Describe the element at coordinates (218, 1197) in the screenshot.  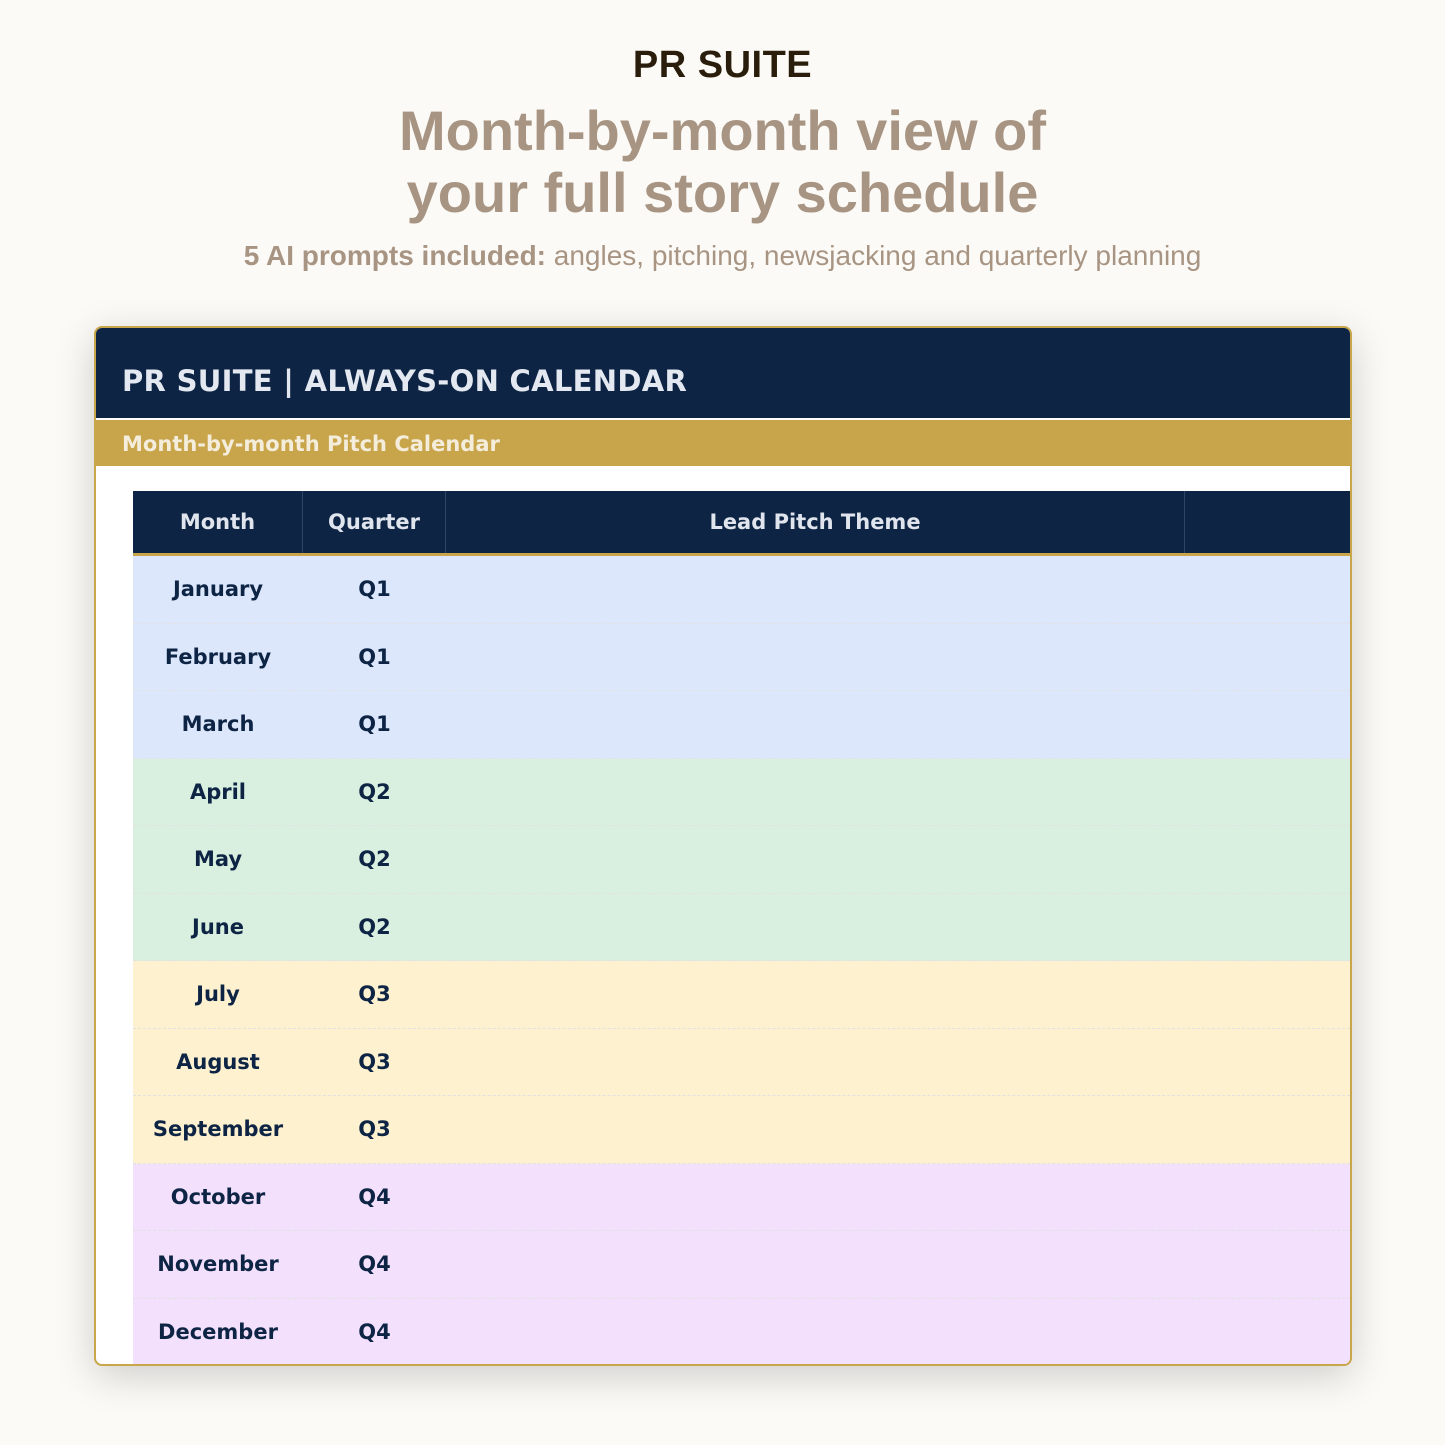
I see `month-cell: October` at that location.